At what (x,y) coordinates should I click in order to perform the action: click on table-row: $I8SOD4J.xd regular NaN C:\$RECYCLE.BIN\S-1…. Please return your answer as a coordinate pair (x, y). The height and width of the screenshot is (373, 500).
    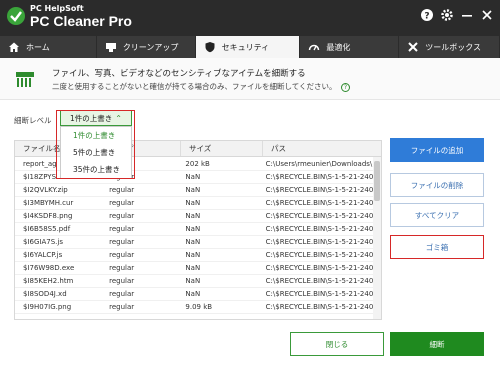
    Looking at the image, I should click on (195, 294).